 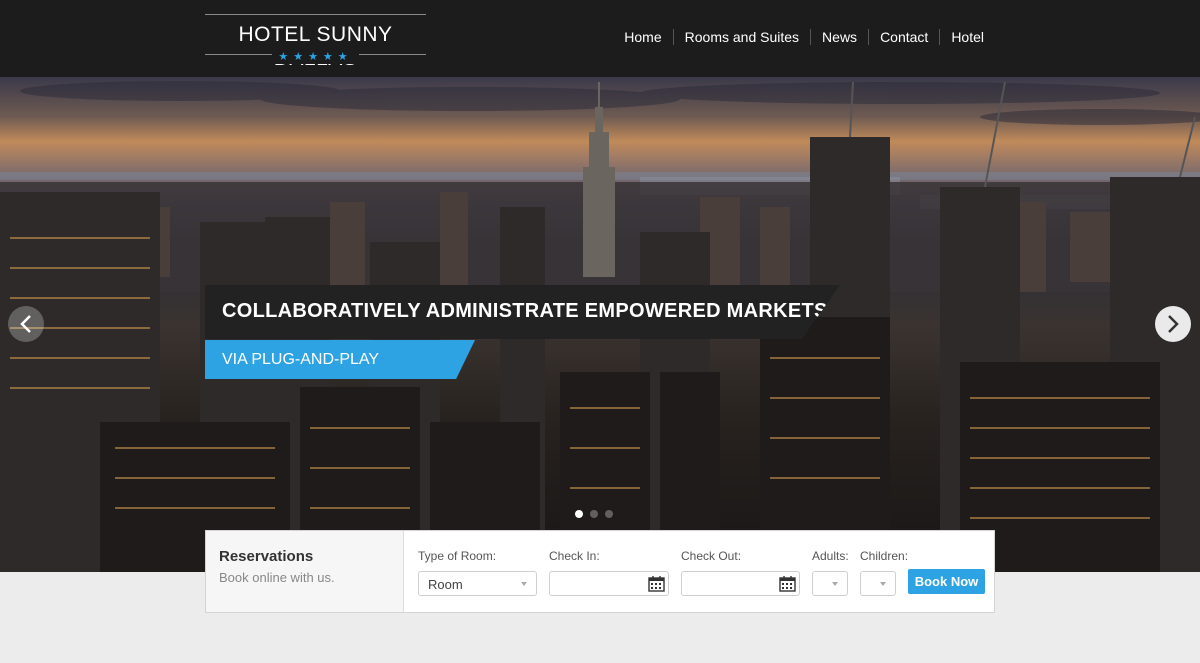 I want to click on nav-item-hotel: Hotel, so click(x=967, y=37).